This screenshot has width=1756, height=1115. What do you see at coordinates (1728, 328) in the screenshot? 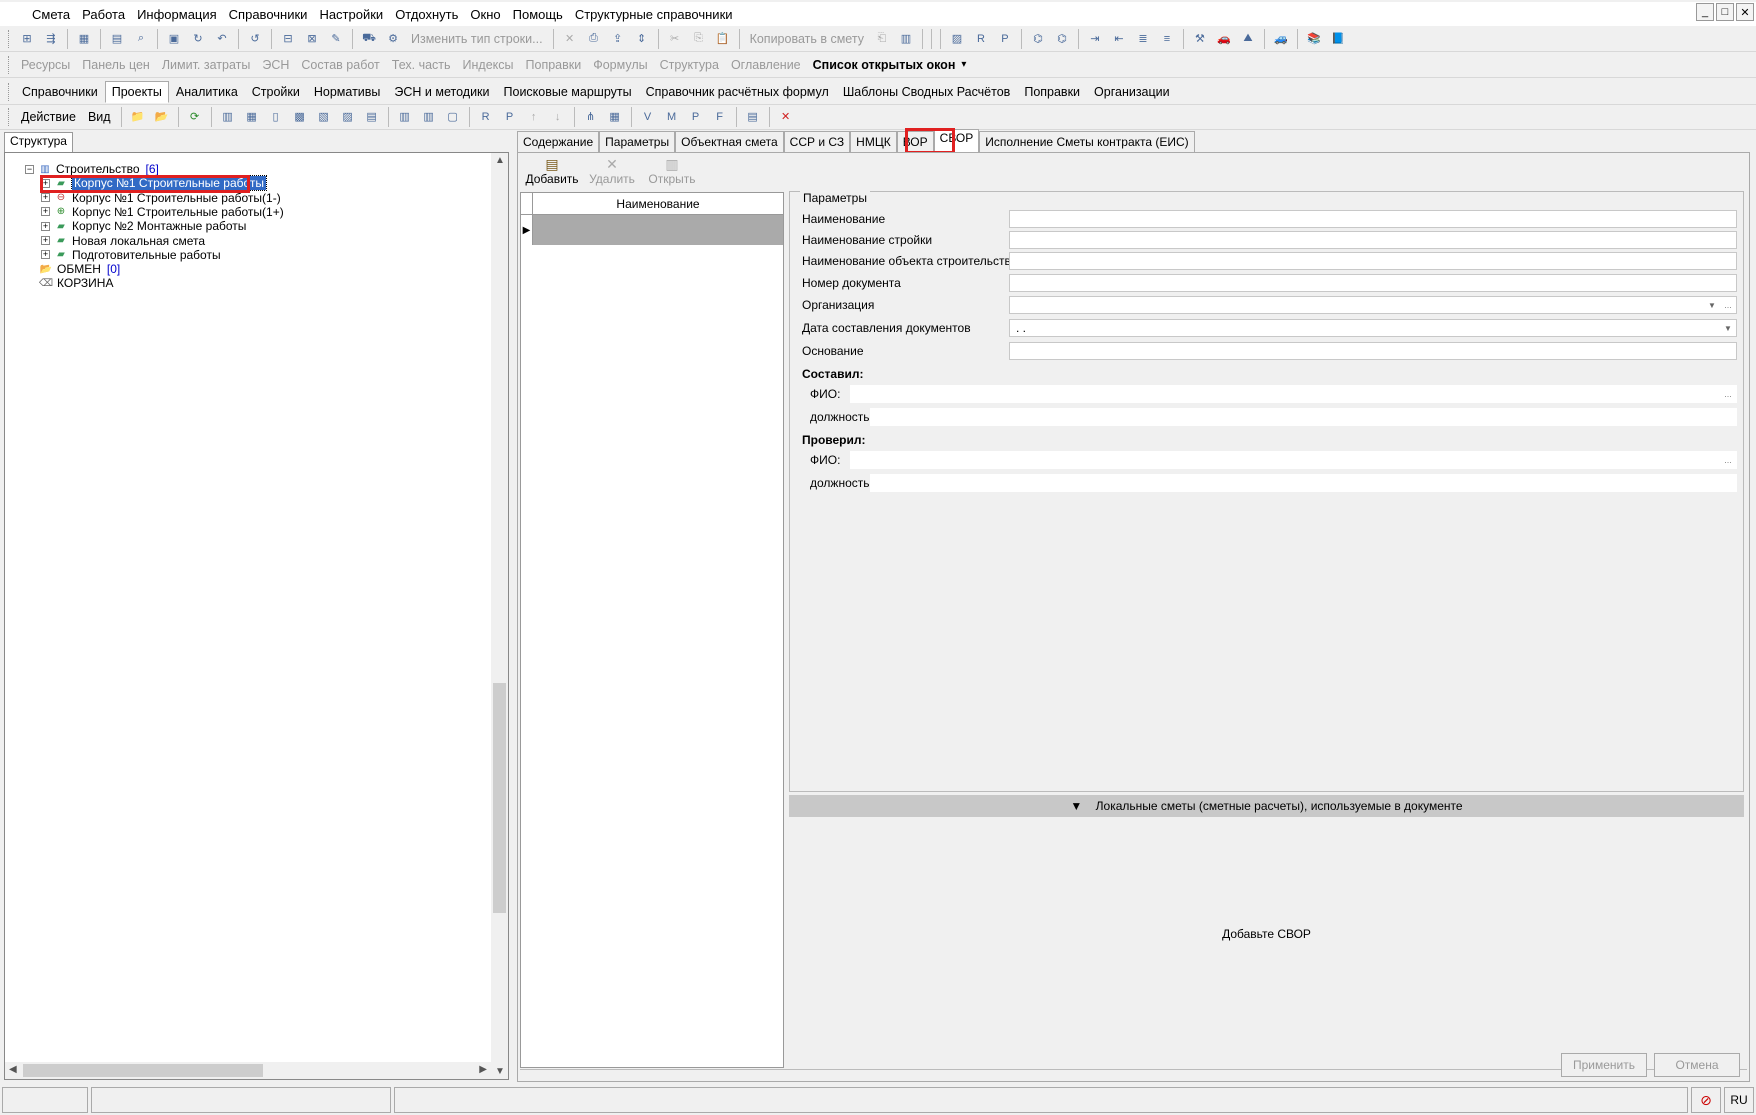
I see `calendar-dropdown-icon: ▼` at bounding box center [1728, 328].